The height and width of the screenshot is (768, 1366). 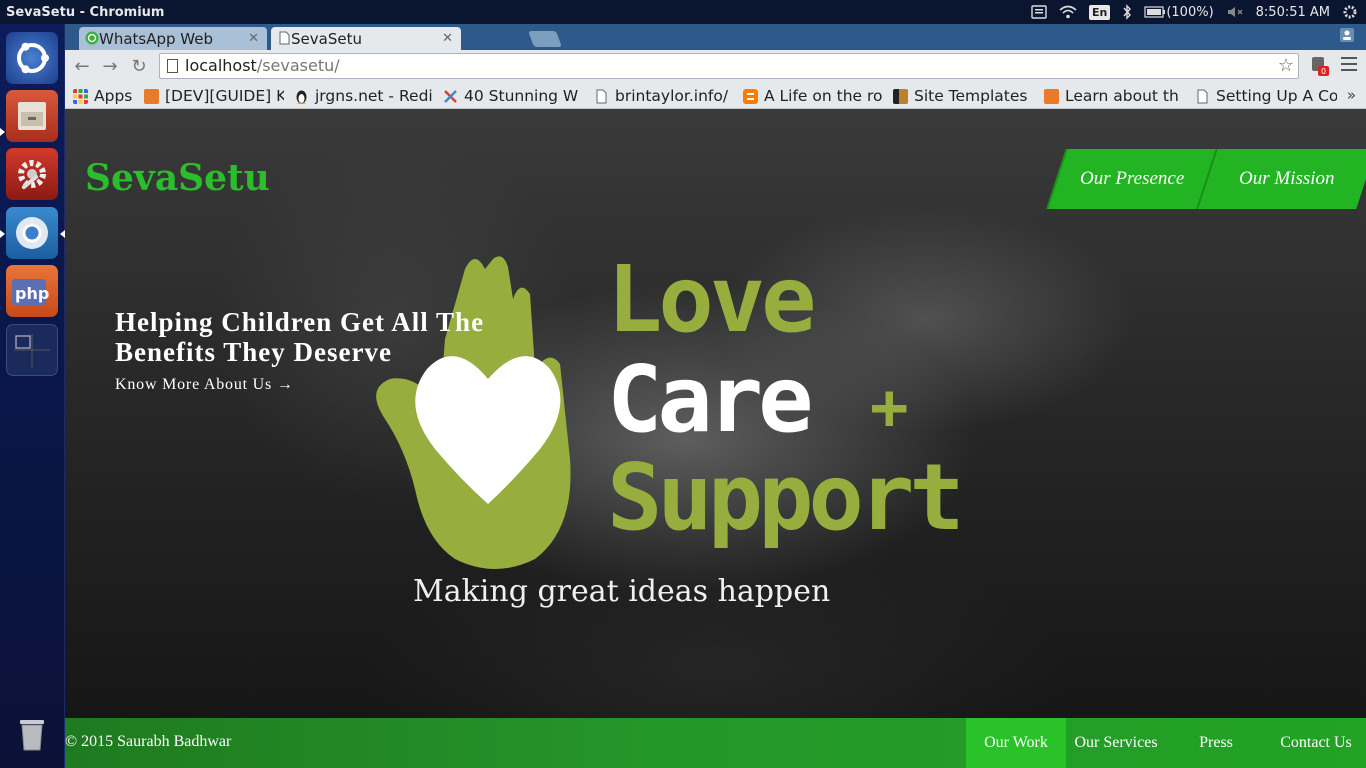 What do you see at coordinates (366, 38) in the screenshot?
I see `tab-sevasetu: SevaSetu ✕` at bounding box center [366, 38].